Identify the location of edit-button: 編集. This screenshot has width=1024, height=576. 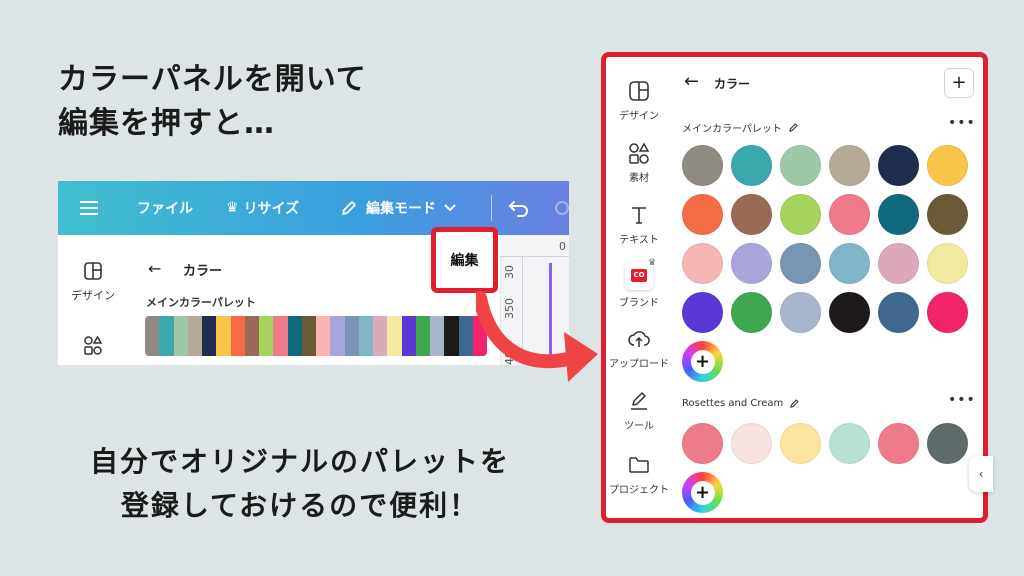
(465, 260).